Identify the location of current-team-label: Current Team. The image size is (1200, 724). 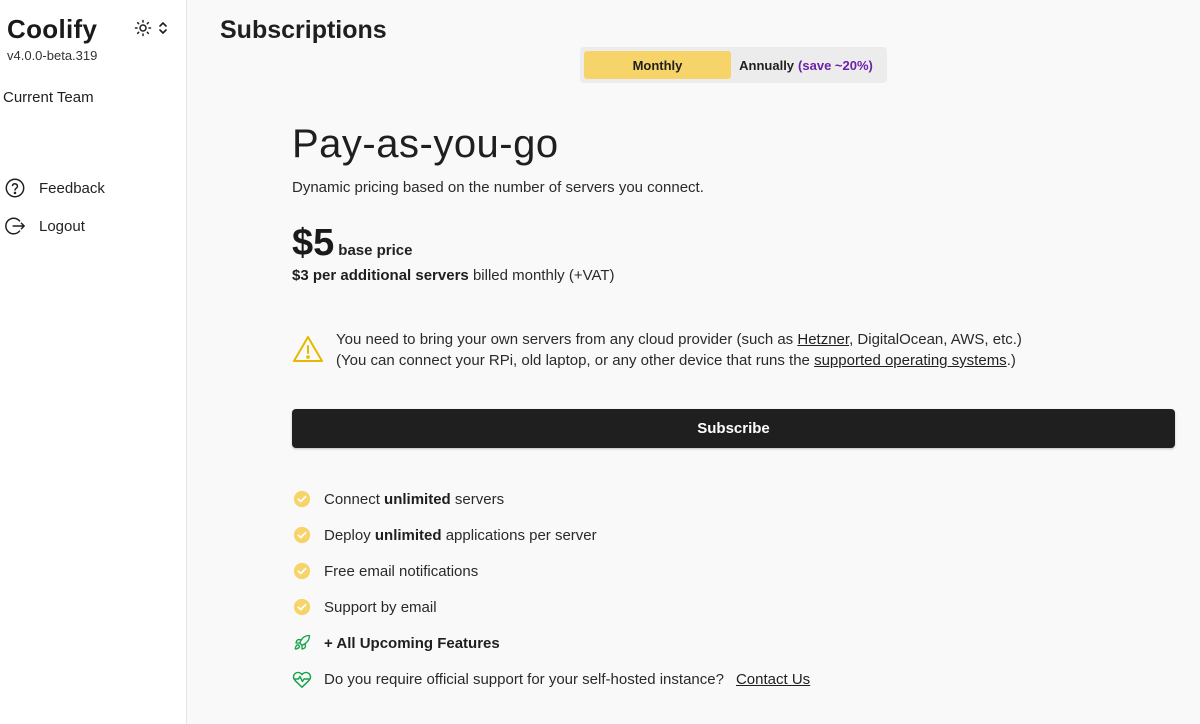
(48, 97).